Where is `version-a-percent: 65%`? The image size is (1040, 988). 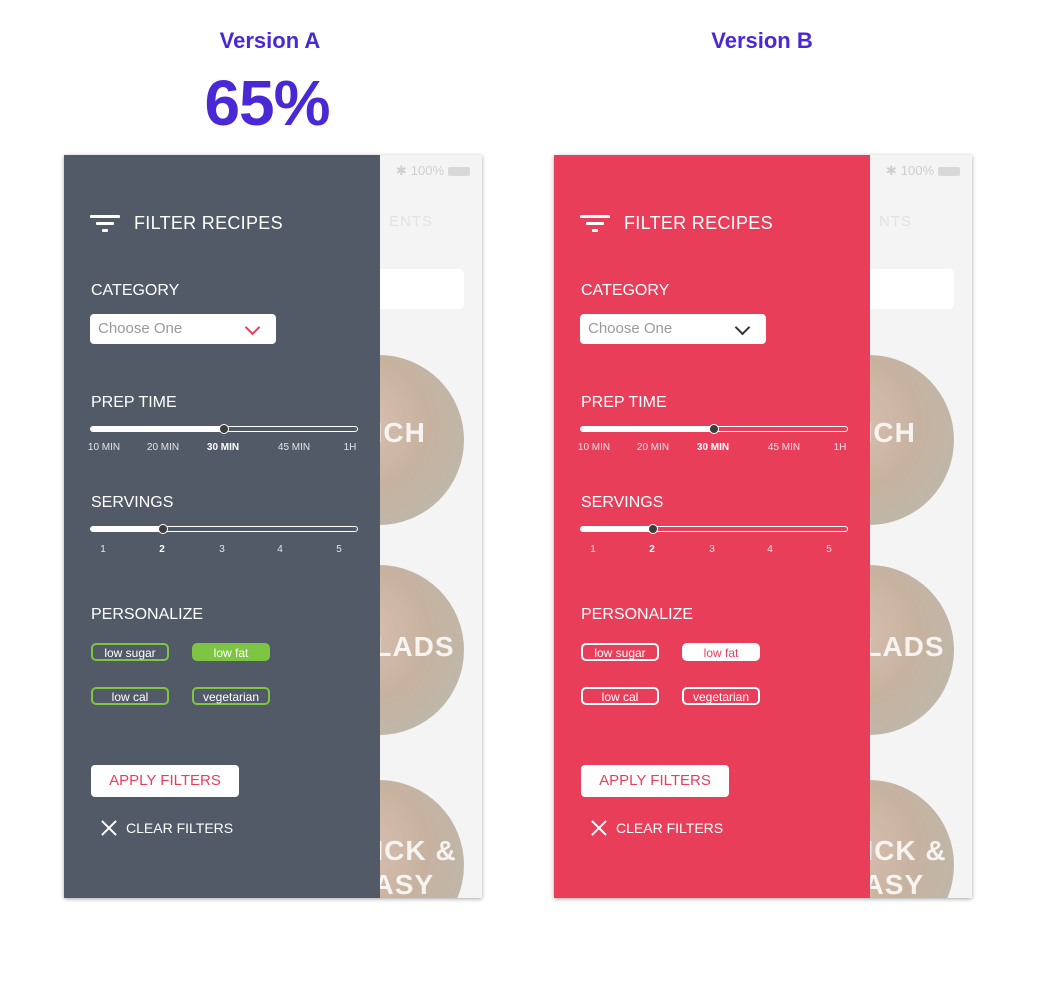
version-a-percent: 65% is located at coordinates (267, 103).